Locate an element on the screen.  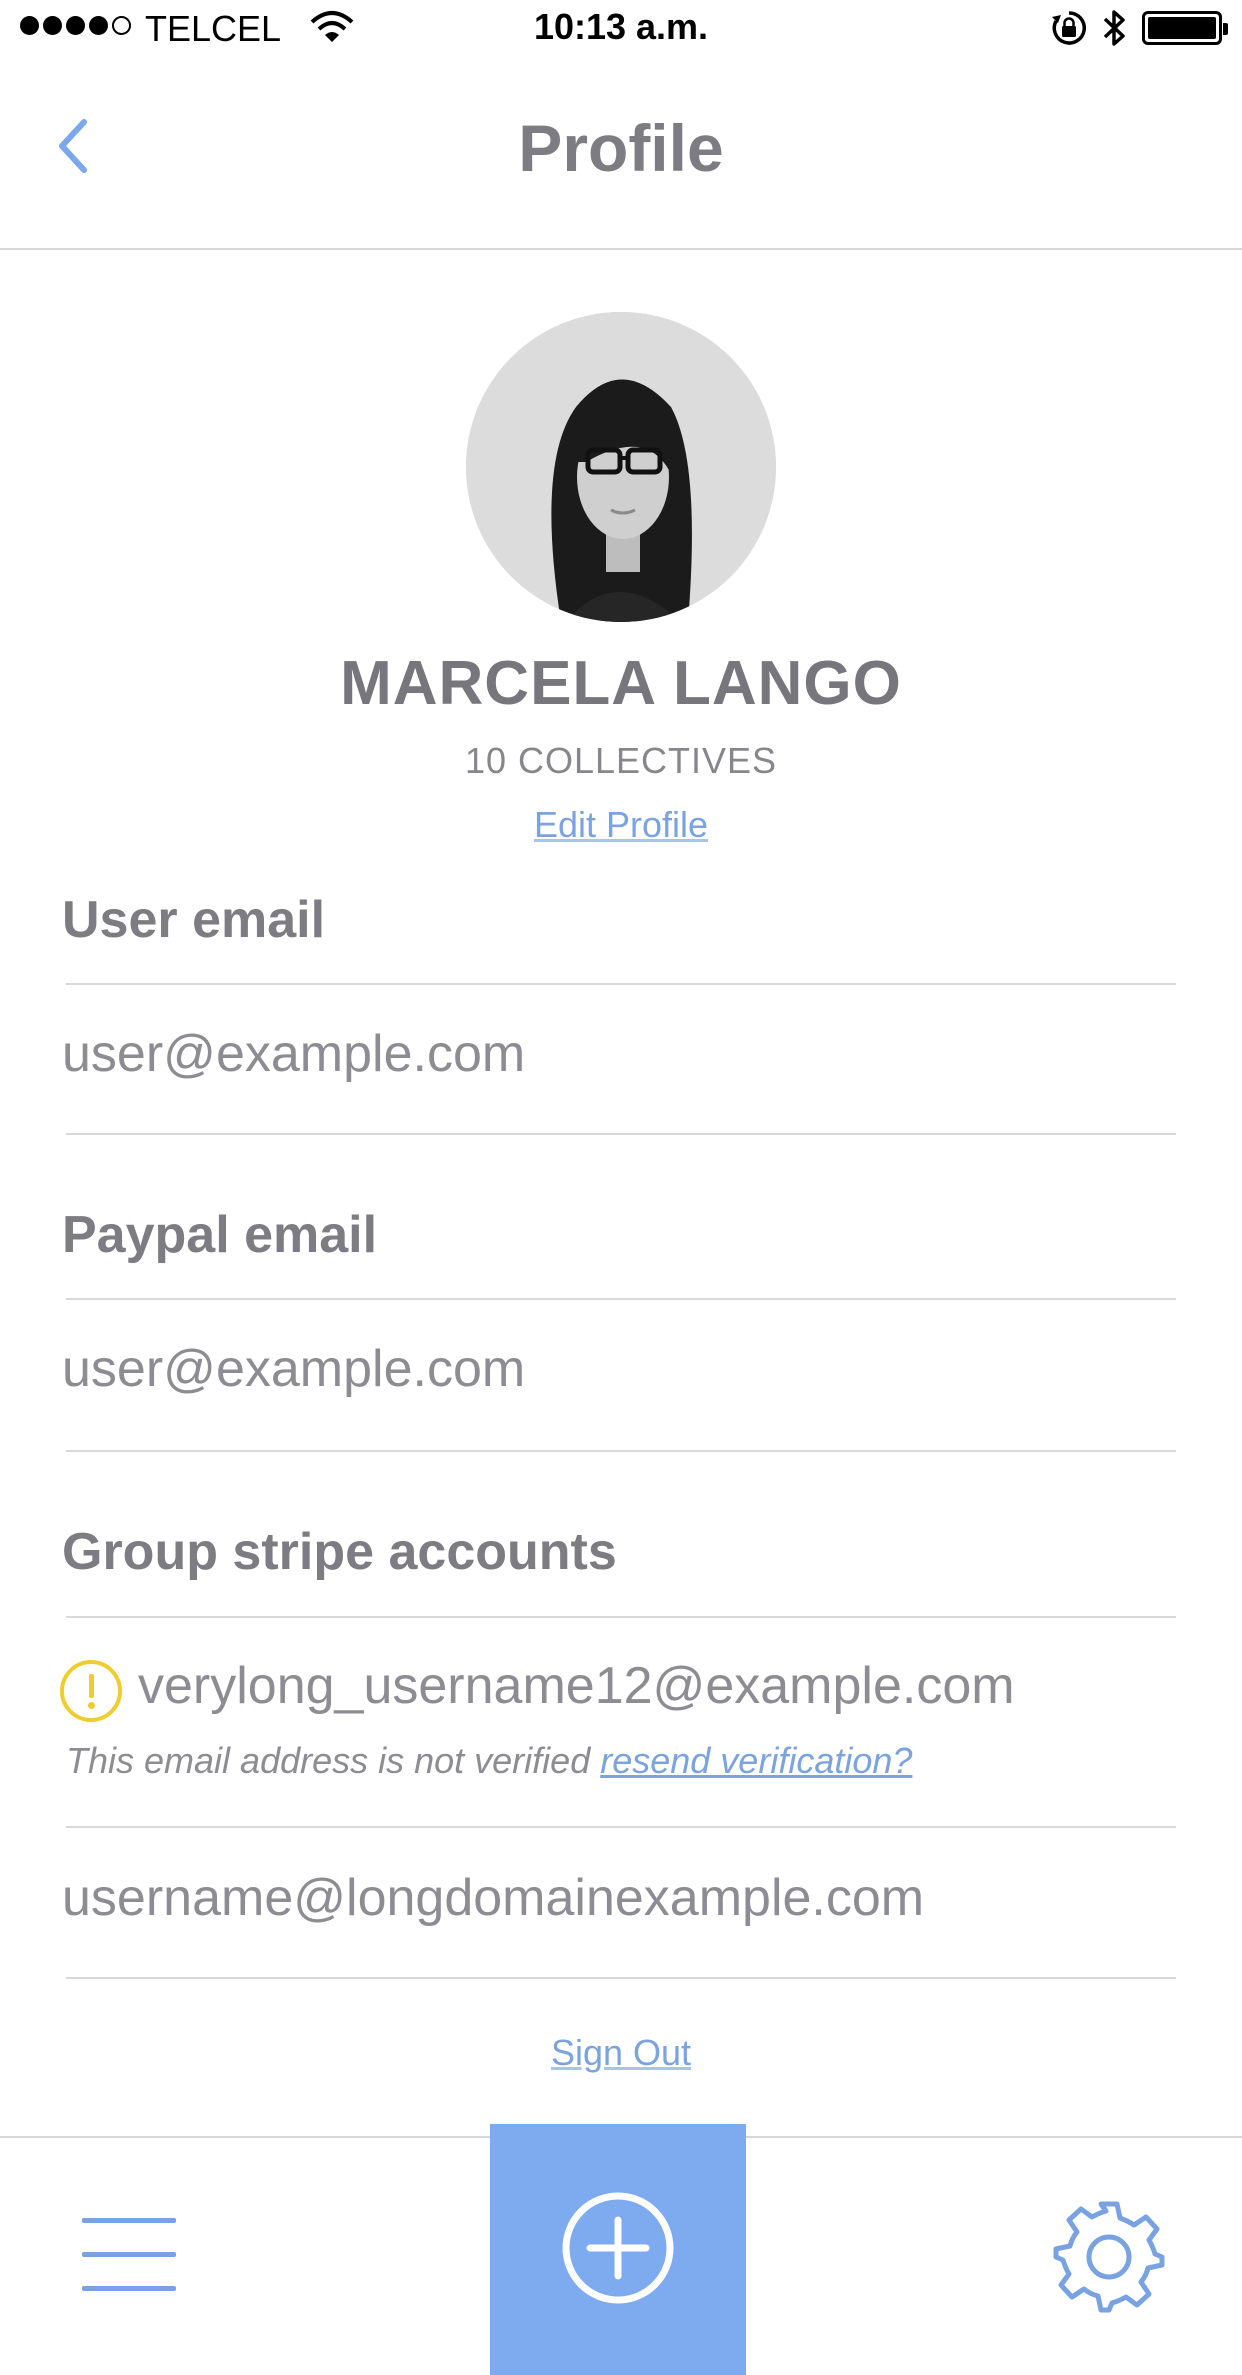
paypal-email-label: Paypal email is located at coordinates (220, 1235).